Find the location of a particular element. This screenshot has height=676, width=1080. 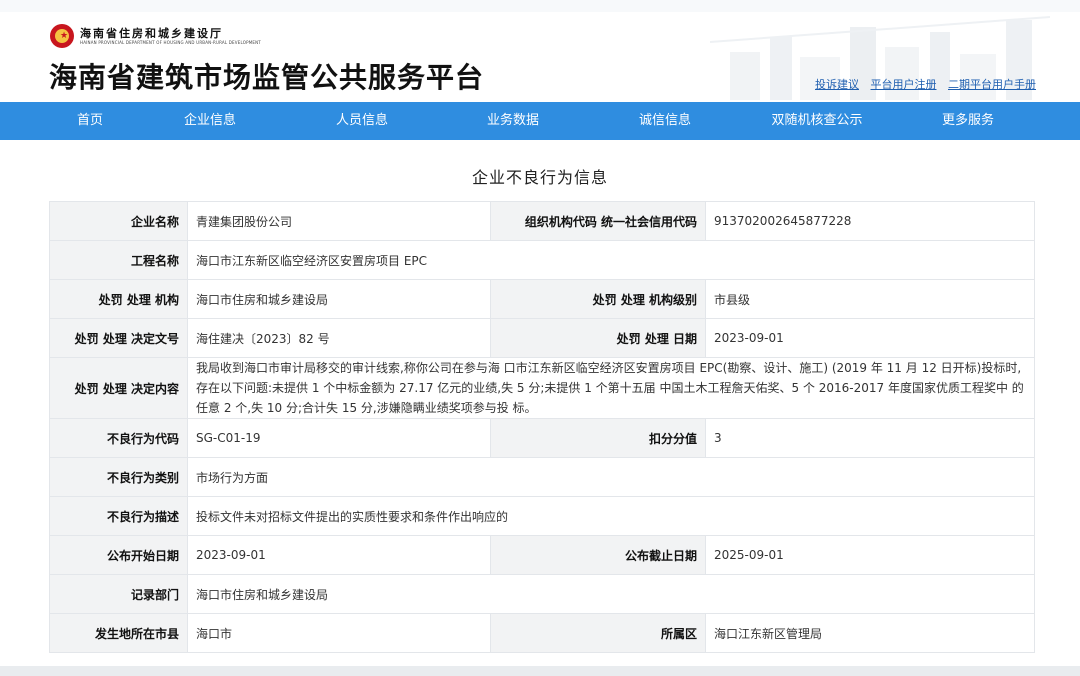

table-row: 记录部门 海口市住房和城乡建设局 is located at coordinates (542, 594).